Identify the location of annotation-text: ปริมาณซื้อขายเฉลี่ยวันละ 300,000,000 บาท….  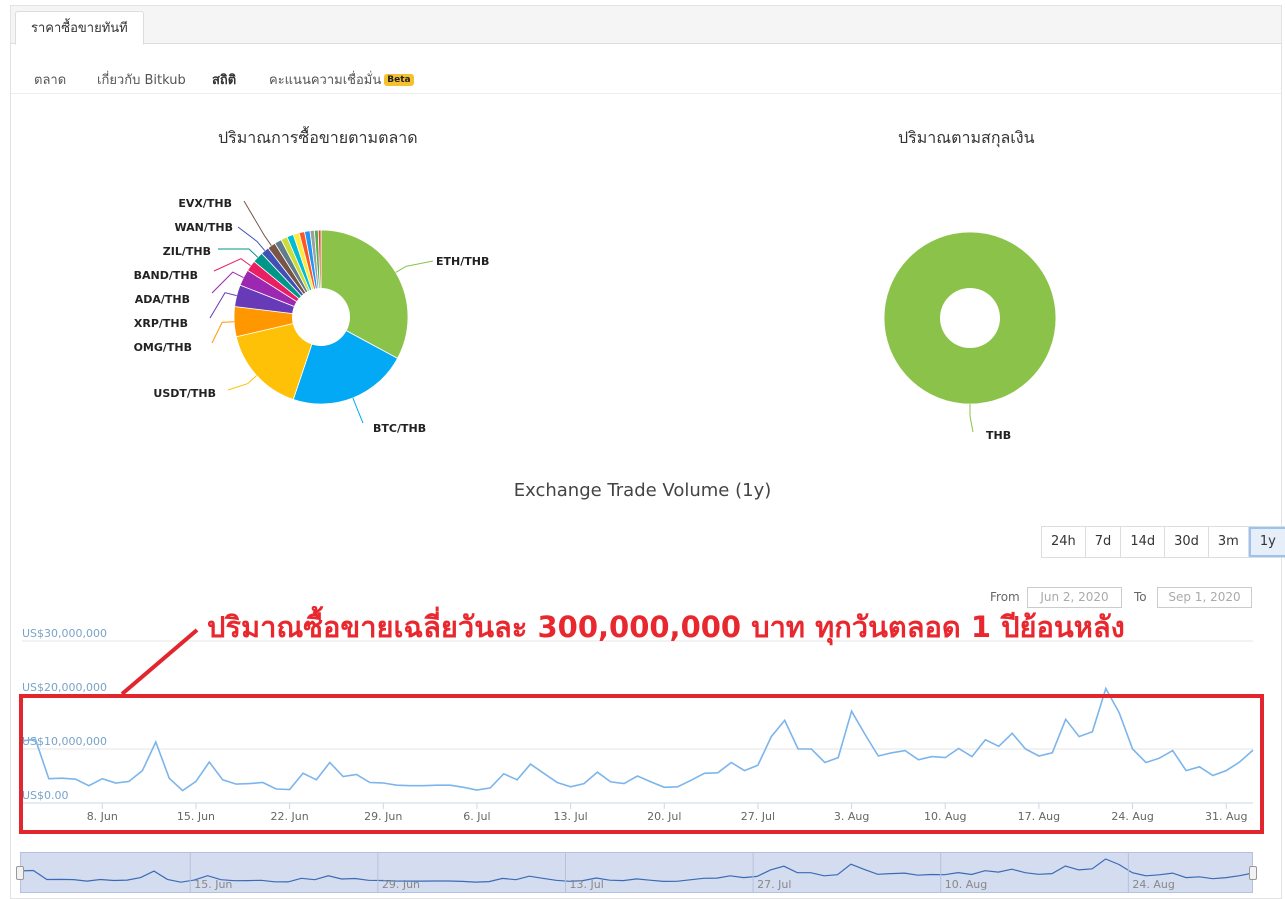
(666, 627).